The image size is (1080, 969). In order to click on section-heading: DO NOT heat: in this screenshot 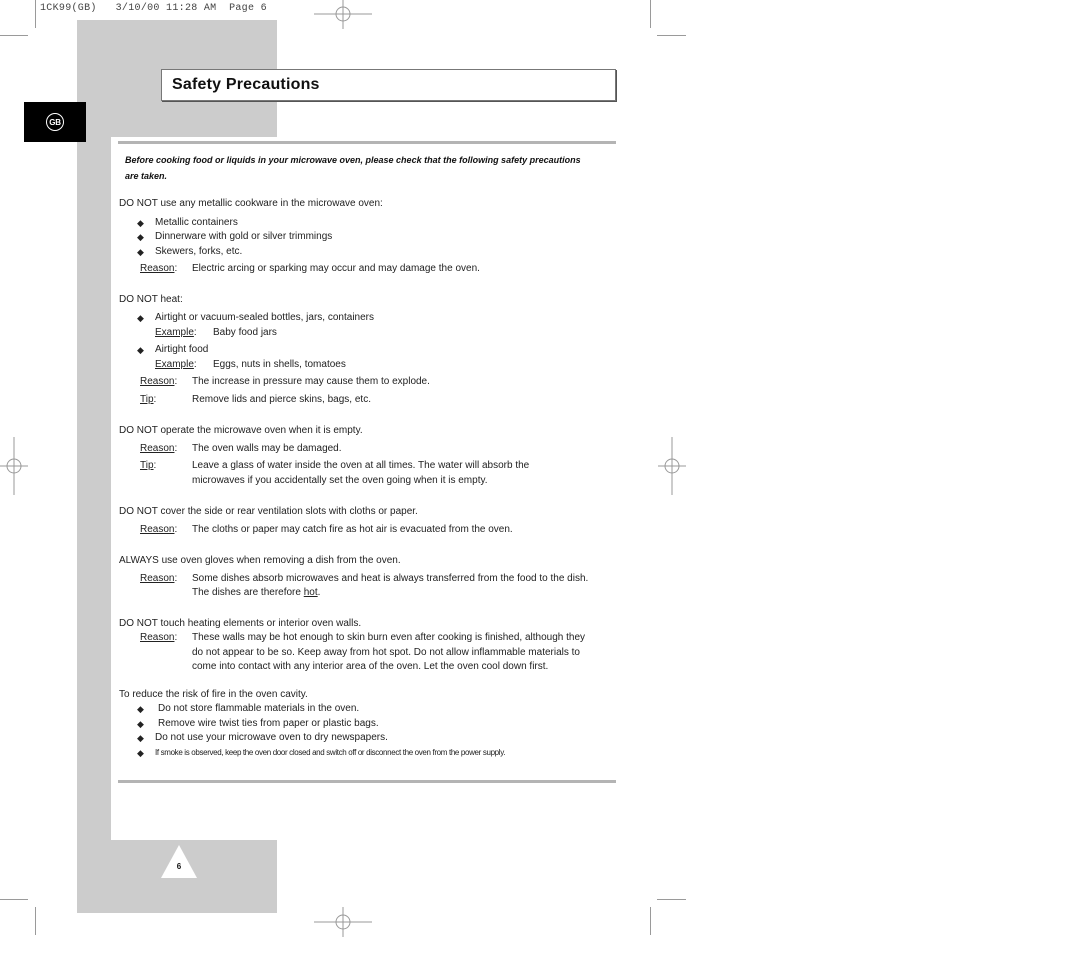, I will do `click(151, 299)`.